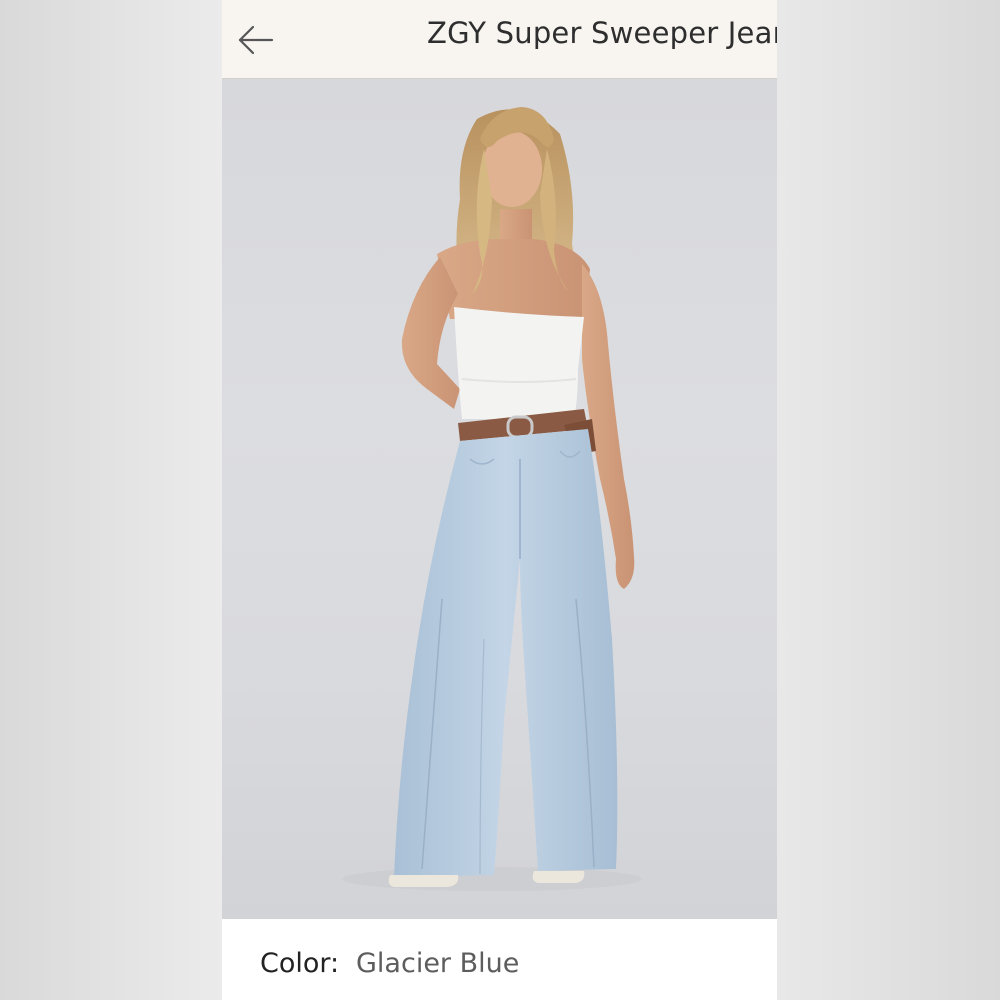  I want to click on back-button, so click(256, 40).